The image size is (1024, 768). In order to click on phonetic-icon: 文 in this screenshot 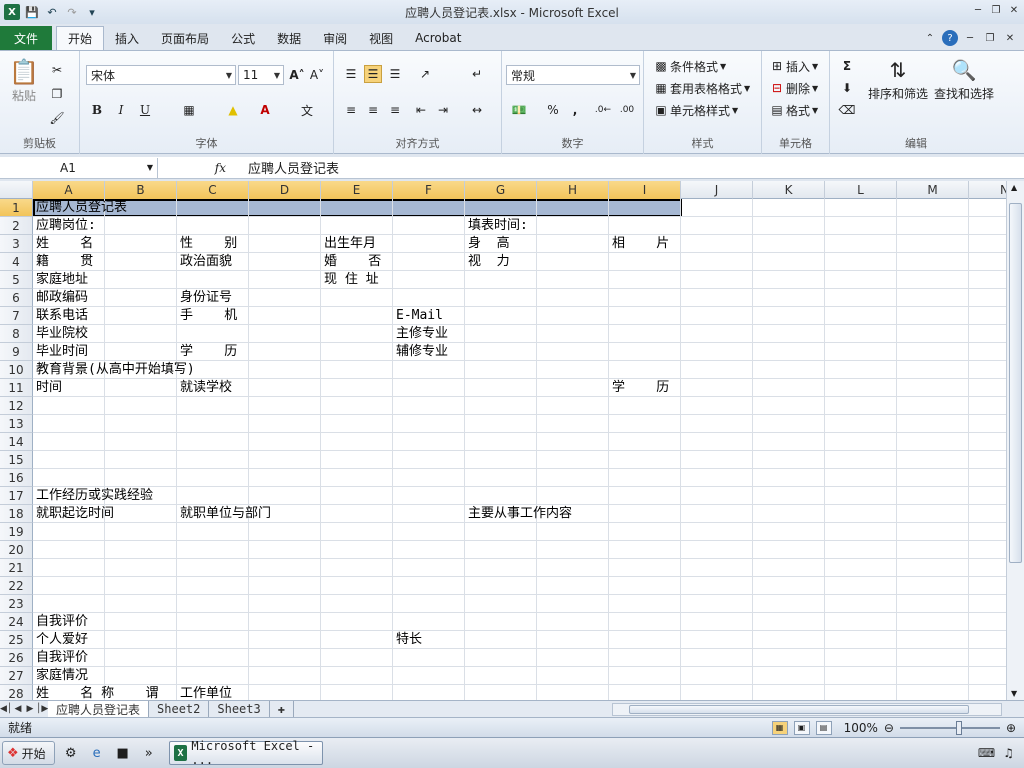, I will do `click(307, 110)`.